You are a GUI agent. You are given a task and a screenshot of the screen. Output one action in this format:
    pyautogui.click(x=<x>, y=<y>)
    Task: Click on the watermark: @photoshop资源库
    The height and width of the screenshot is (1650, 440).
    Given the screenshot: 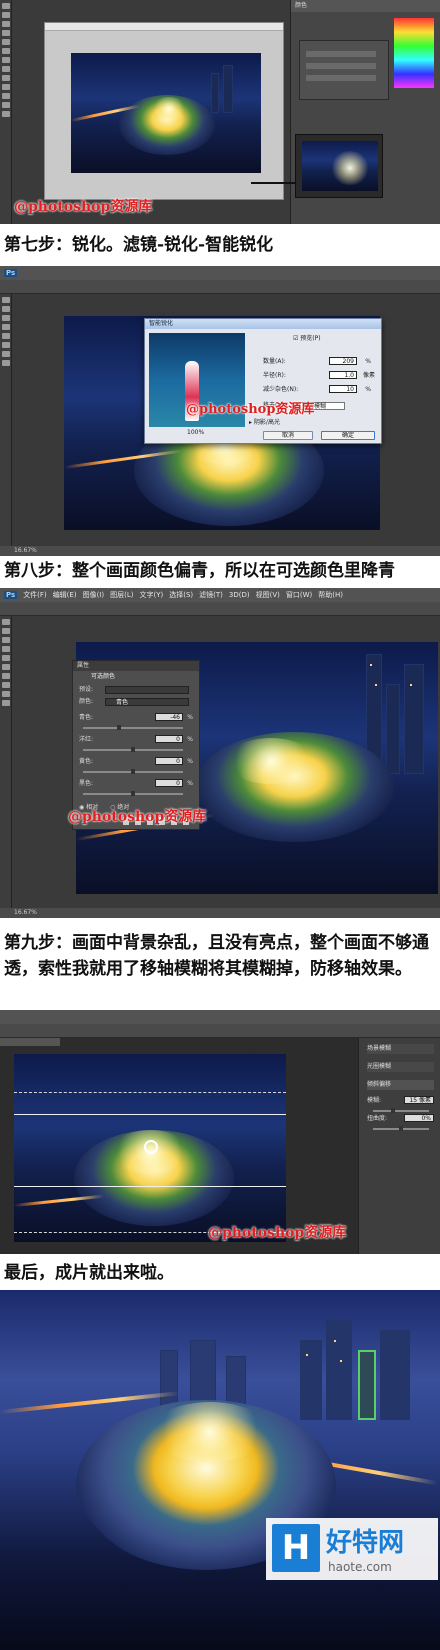 What is the action you would take?
    pyautogui.click(x=137, y=817)
    